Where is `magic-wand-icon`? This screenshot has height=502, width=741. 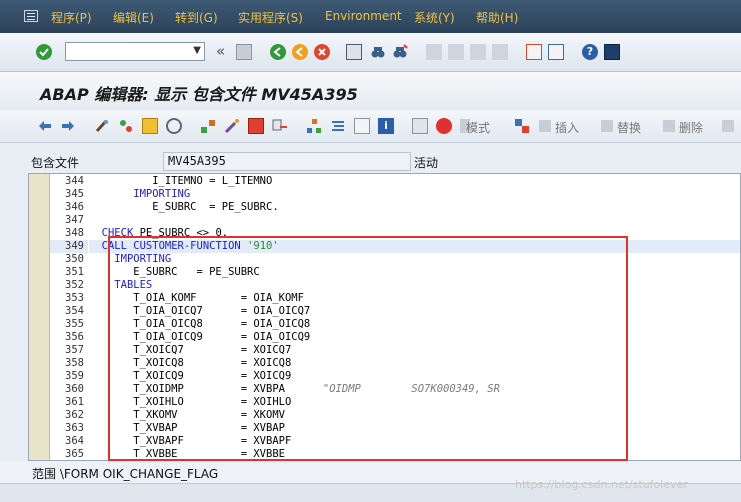
magic-wand-icon is located at coordinates (232, 126).